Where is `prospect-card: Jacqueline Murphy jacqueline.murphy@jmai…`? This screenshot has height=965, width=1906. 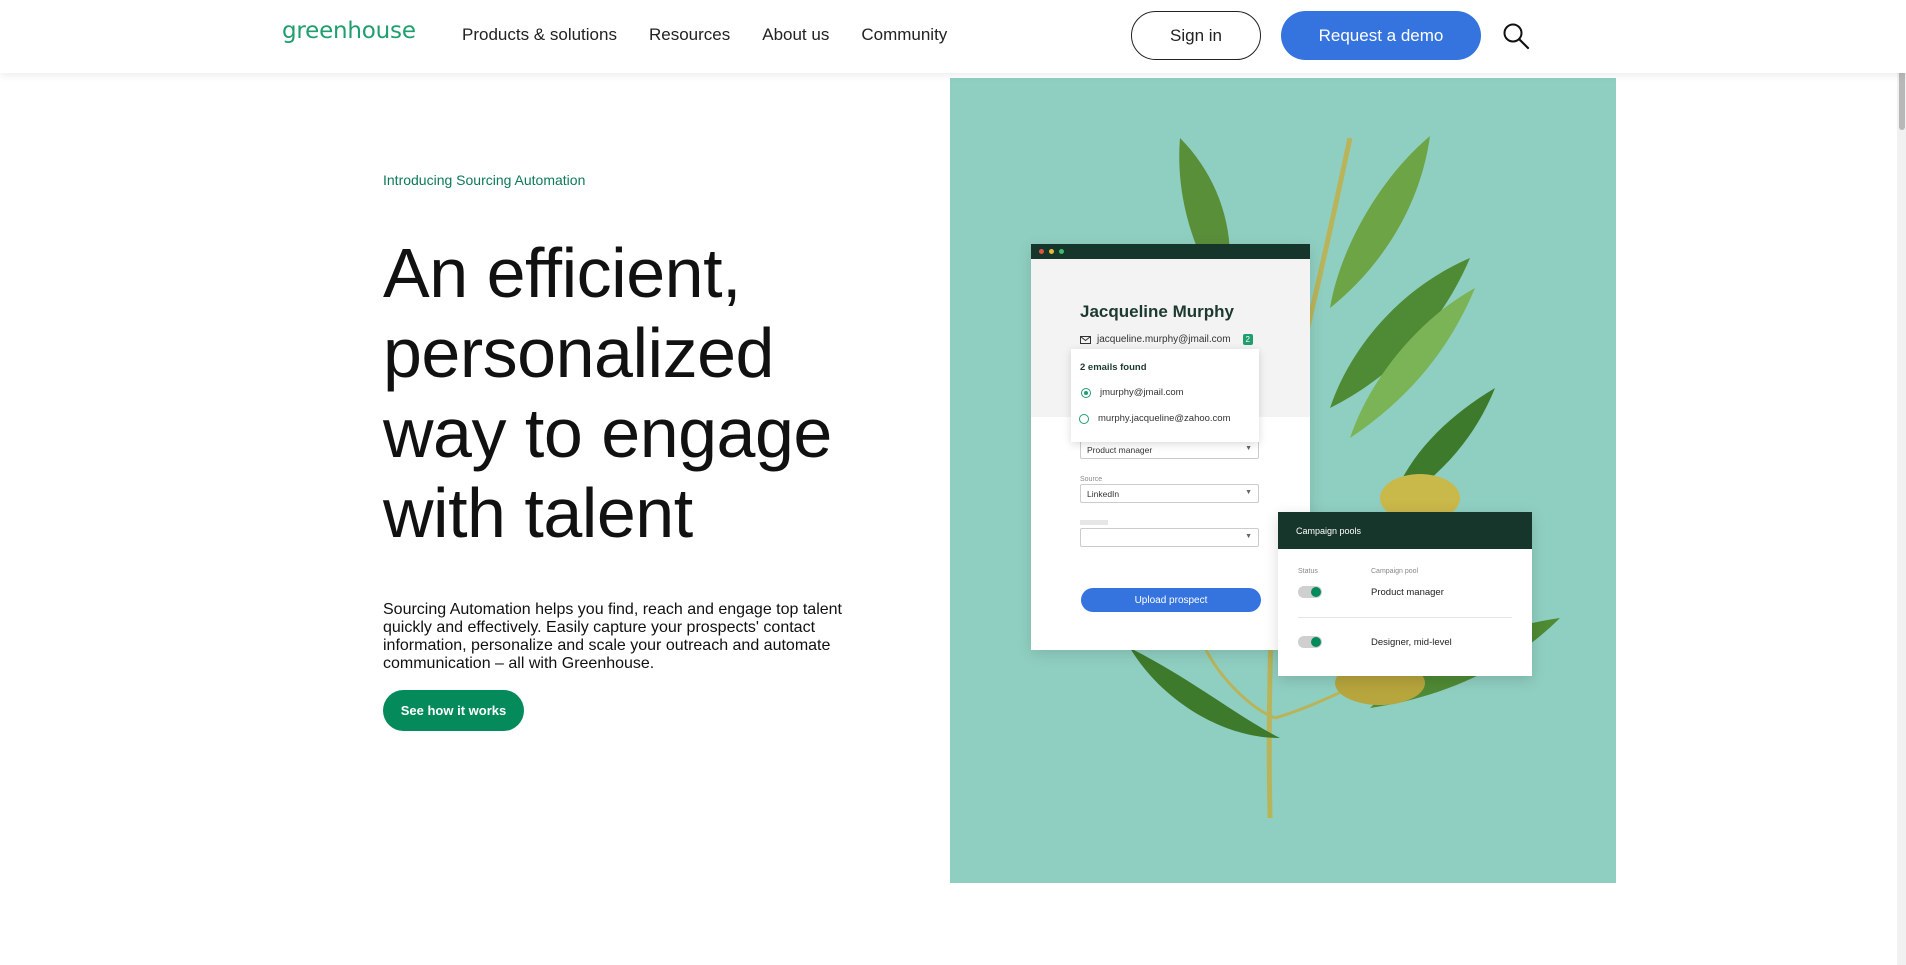 prospect-card: Jacqueline Murphy jacqueline.murphy@jmai… is located at coordinates (1170, 447).